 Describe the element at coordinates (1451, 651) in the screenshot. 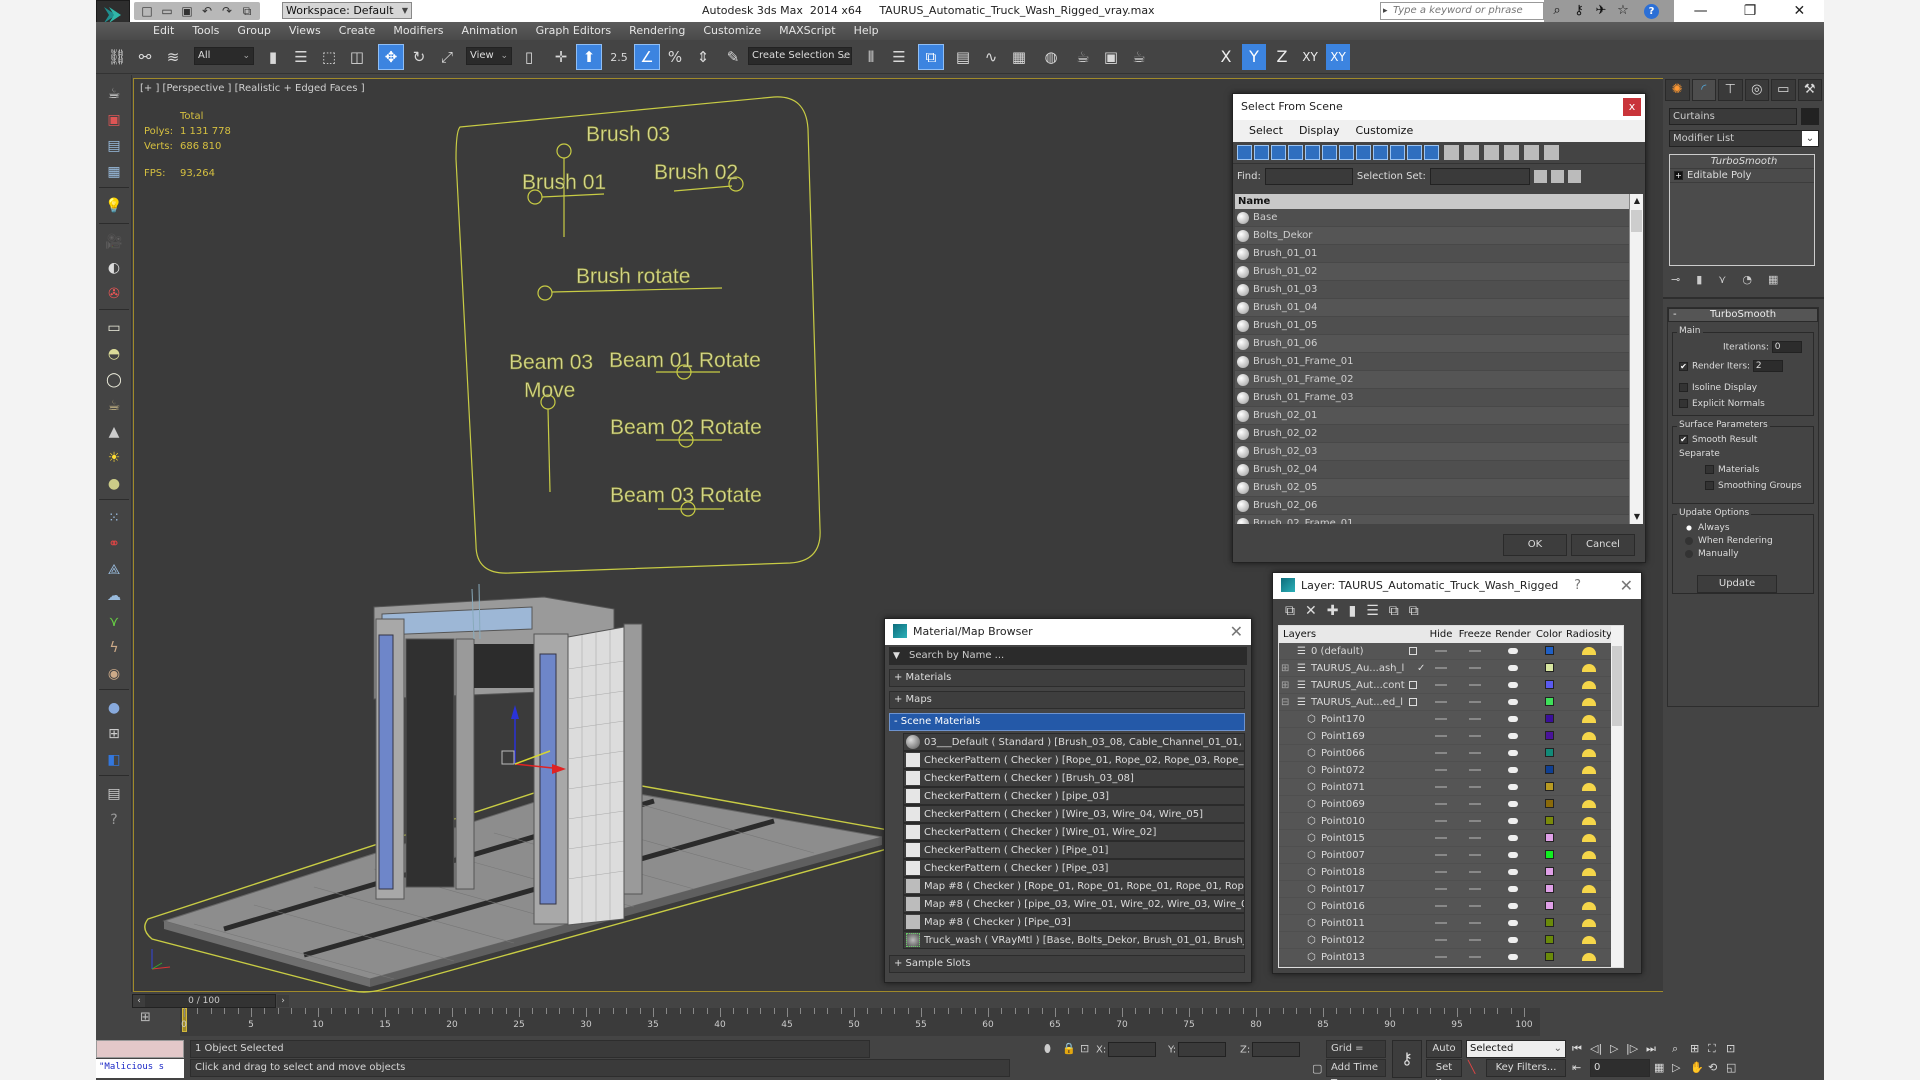

I see `layer-row: ☰ 0 (default)` at that location.